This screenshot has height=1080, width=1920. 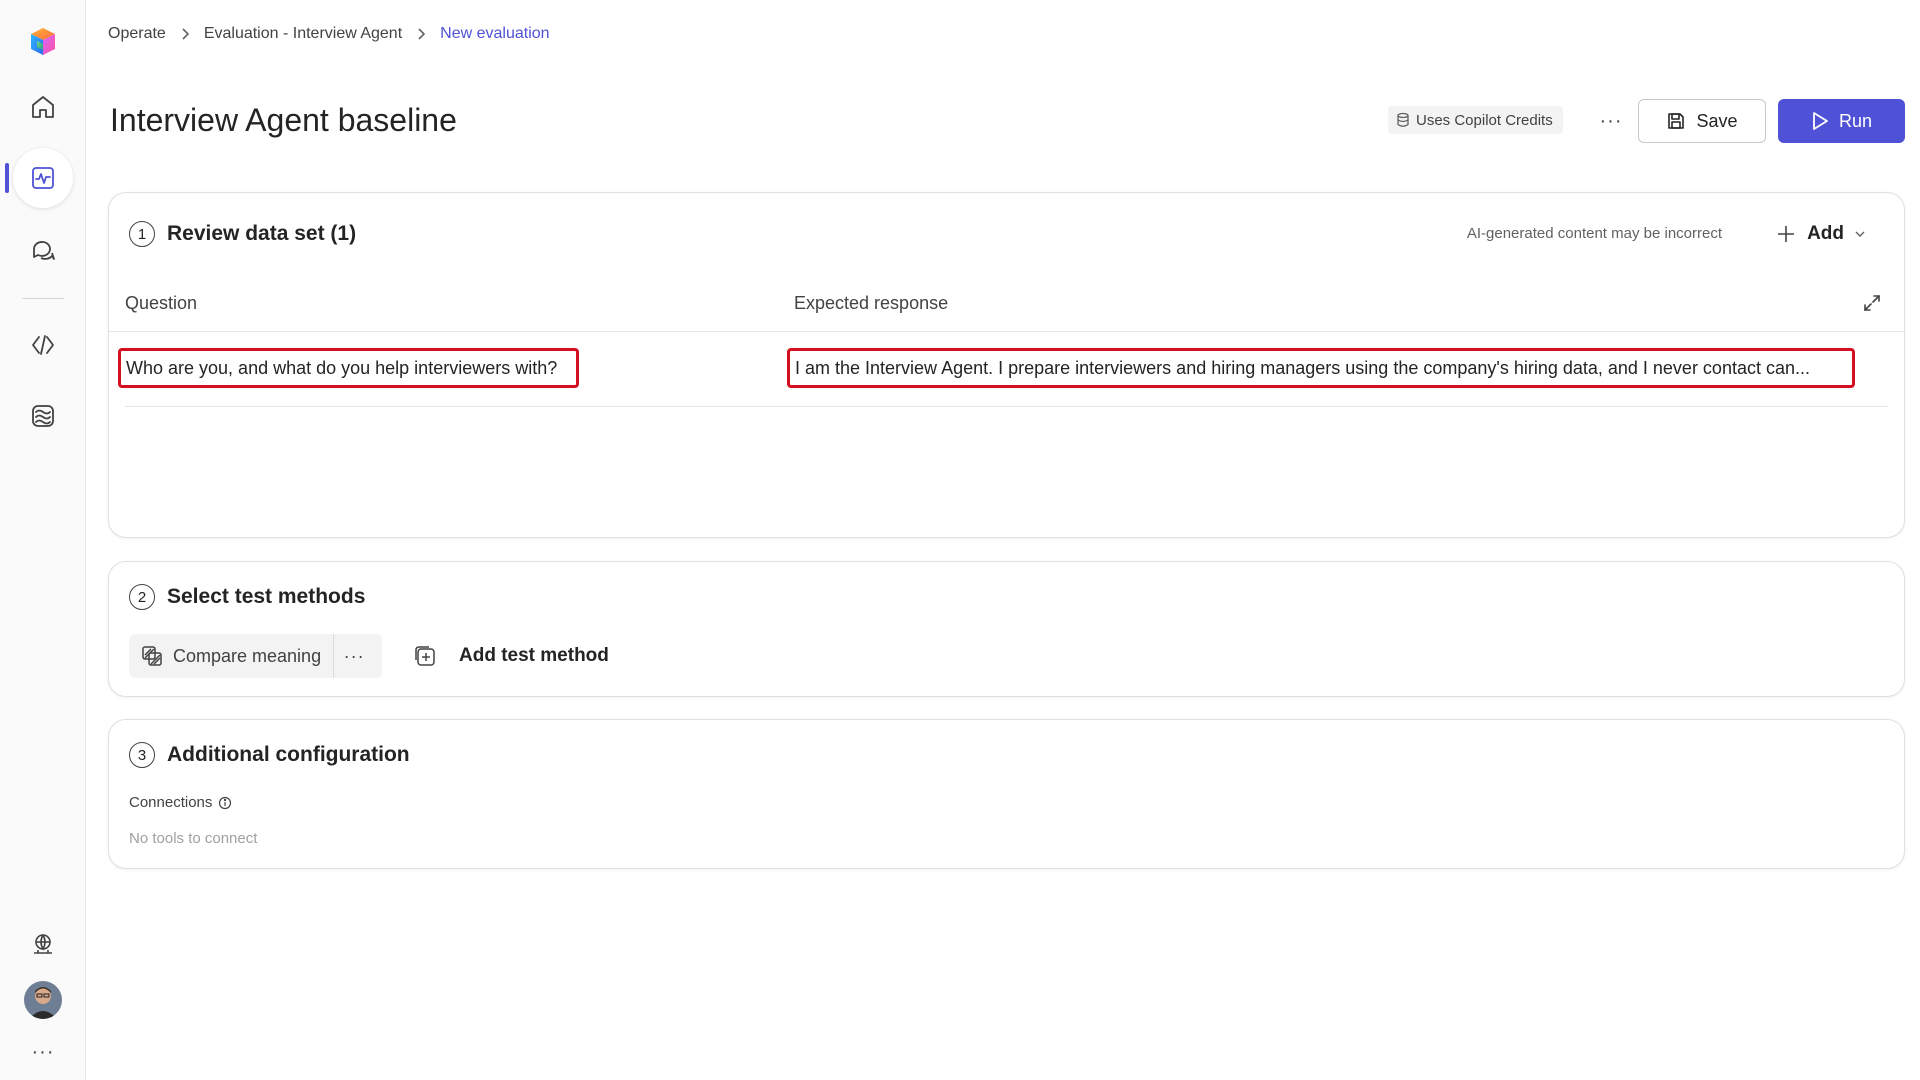 What do you see at coordinates (43, 178) in the screenshot?
I see `evaluation-icon` at bounding box center [43, 178].